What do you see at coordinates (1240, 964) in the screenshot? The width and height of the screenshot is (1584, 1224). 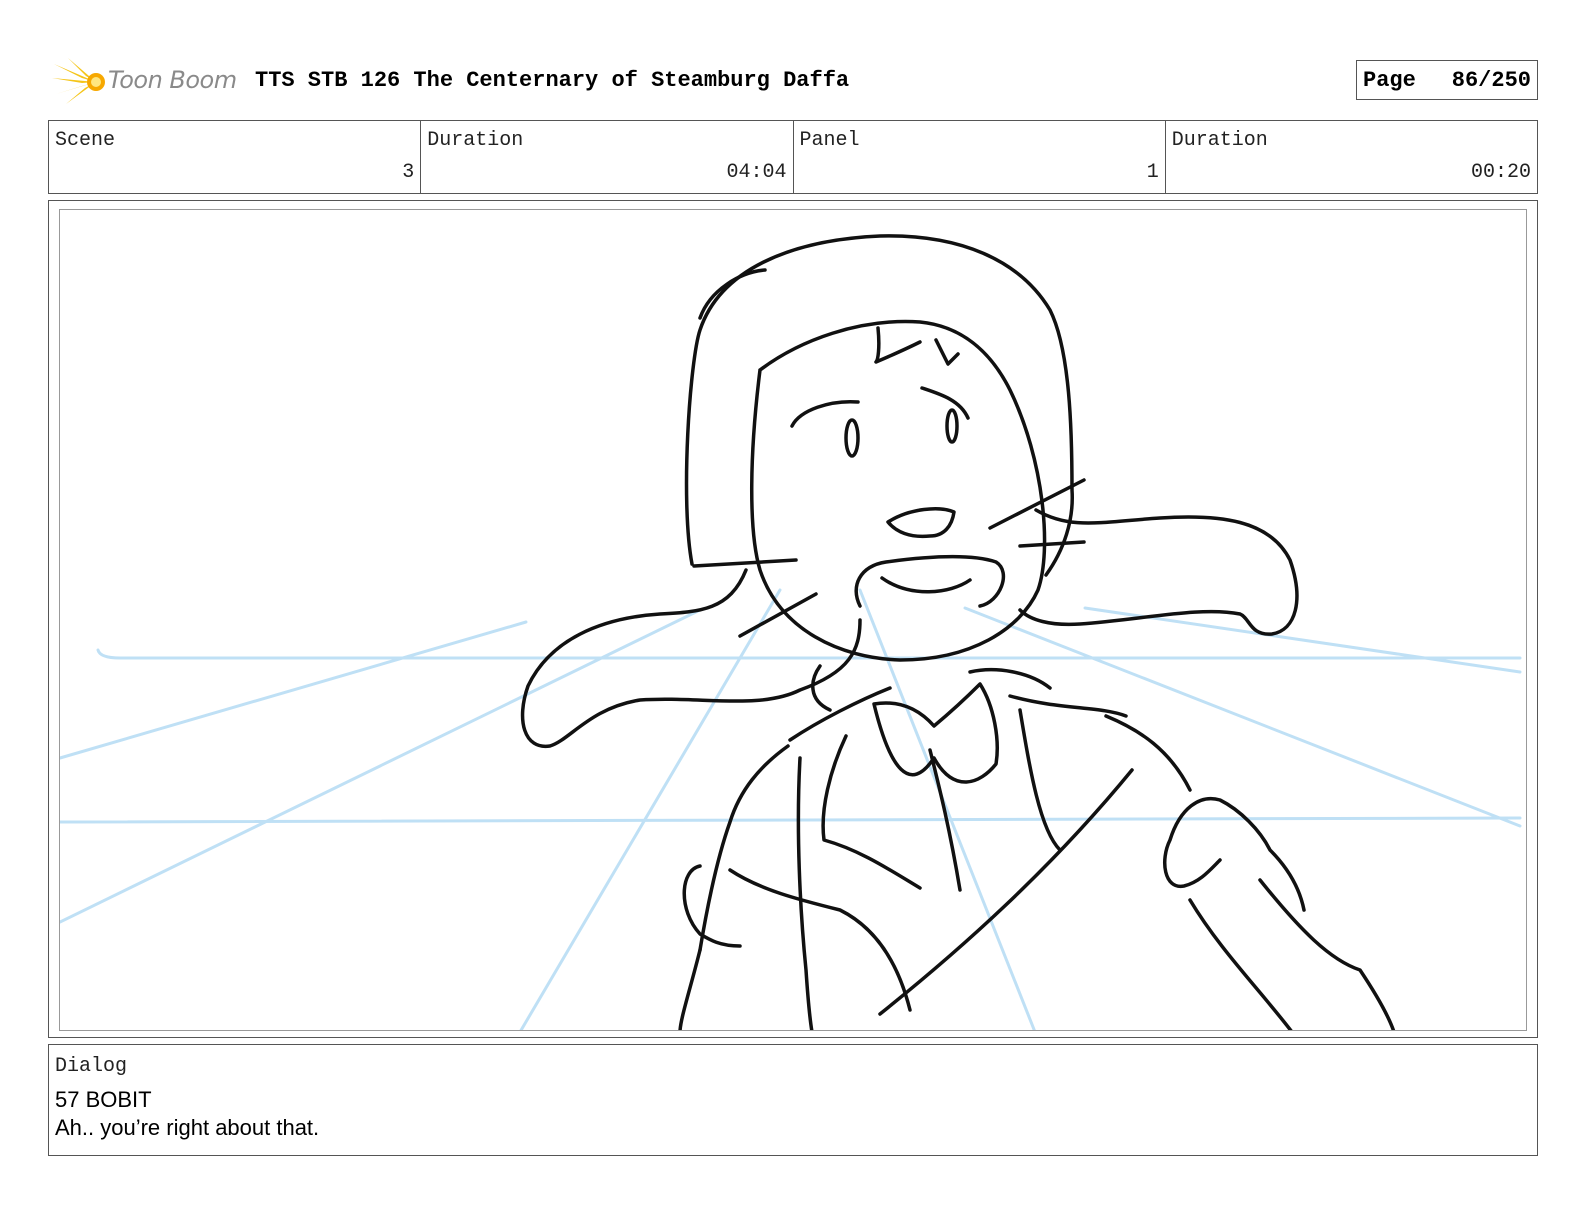 I see `right-body` at bounding box center [1240, 964].